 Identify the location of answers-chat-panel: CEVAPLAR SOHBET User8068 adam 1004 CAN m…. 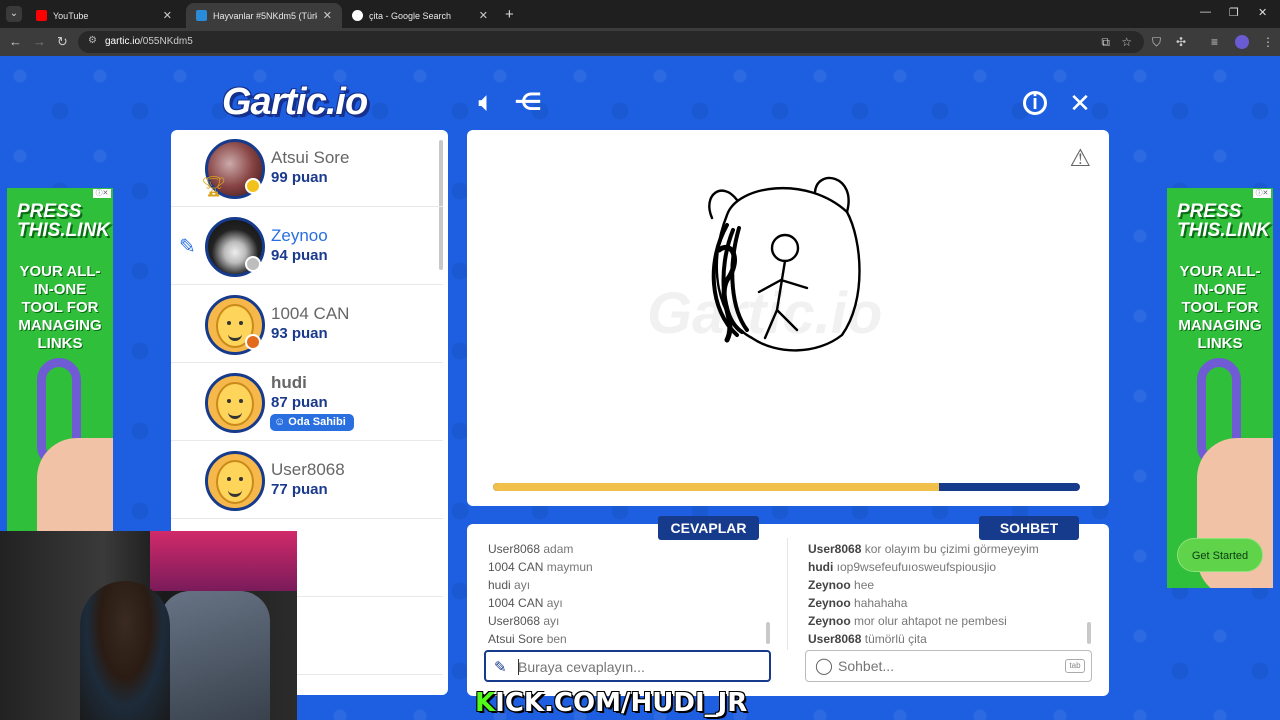
(788, 606).